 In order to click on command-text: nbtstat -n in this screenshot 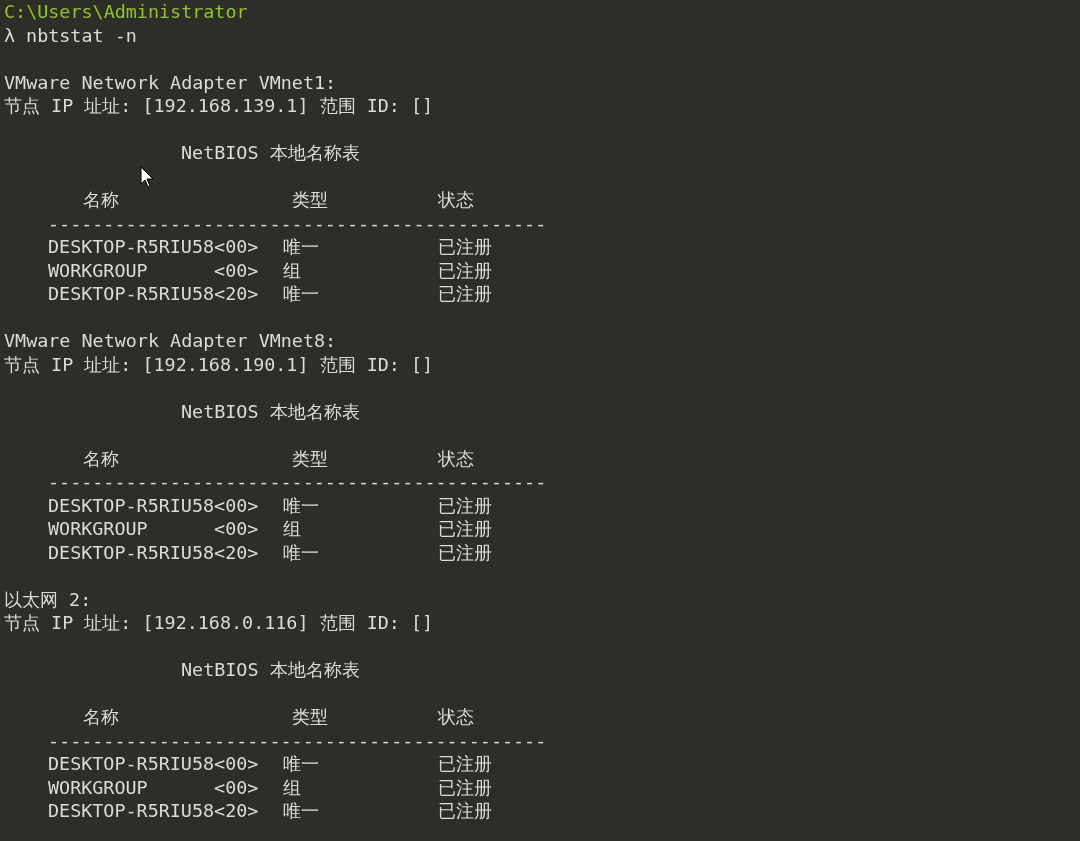, I will do `click(81, 35)`.